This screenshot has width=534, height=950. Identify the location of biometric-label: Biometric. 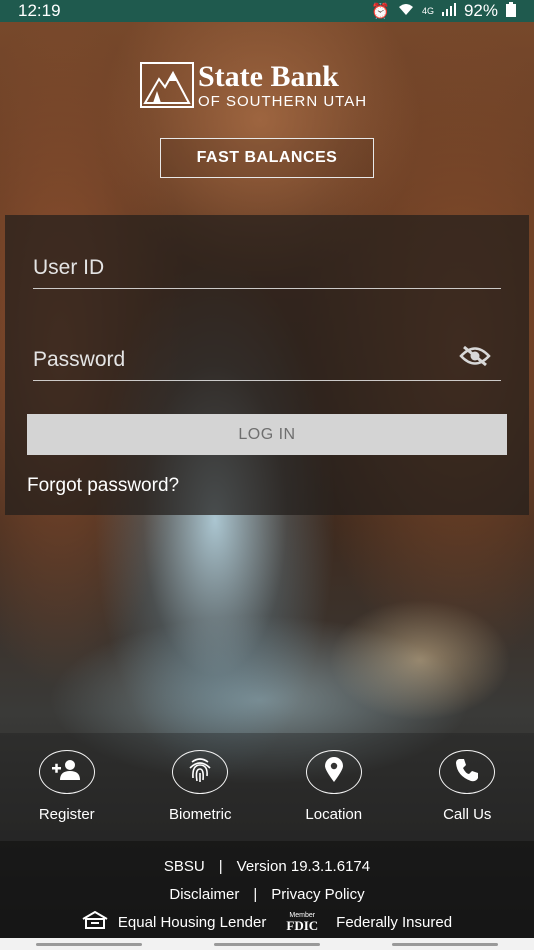
(200, 814).